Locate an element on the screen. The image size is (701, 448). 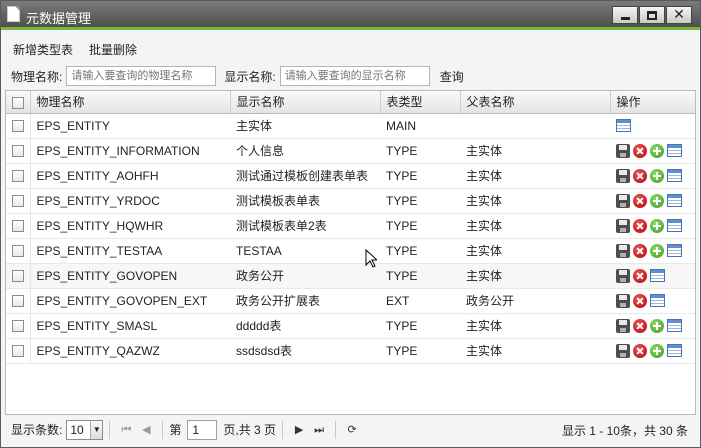
query-button: 查询 is located at coordinates (452, 76).